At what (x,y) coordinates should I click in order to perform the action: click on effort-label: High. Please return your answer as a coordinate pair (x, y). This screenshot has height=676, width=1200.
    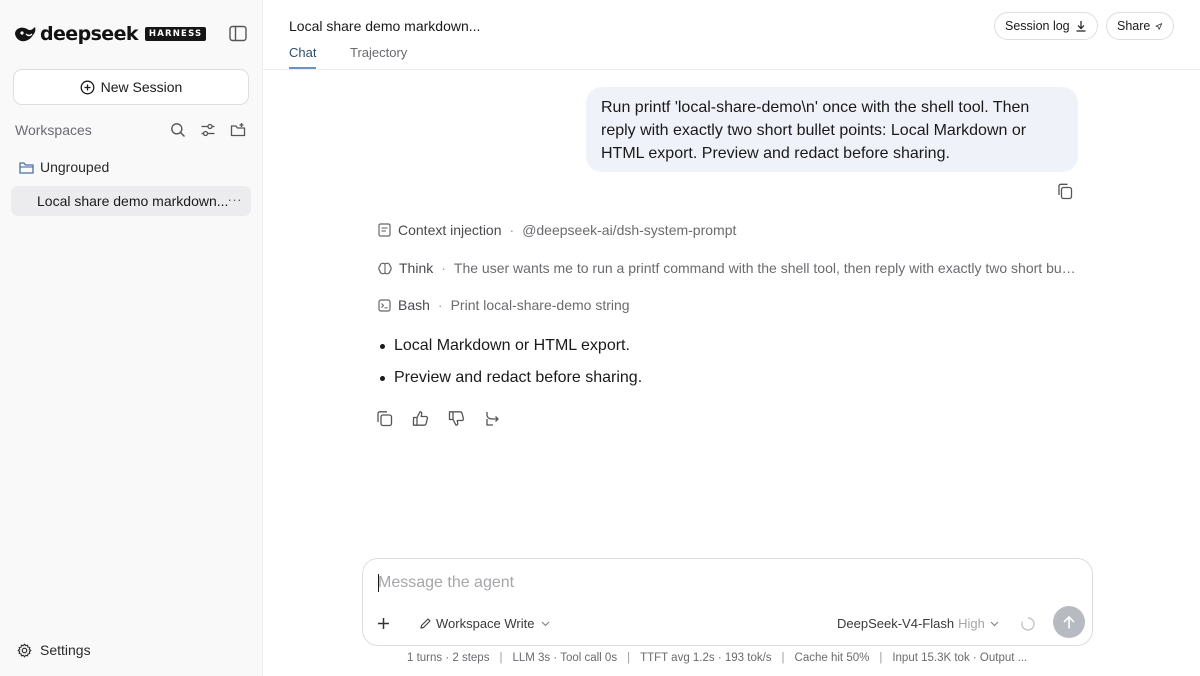
    Looking at the image, I should click on (971, 623).